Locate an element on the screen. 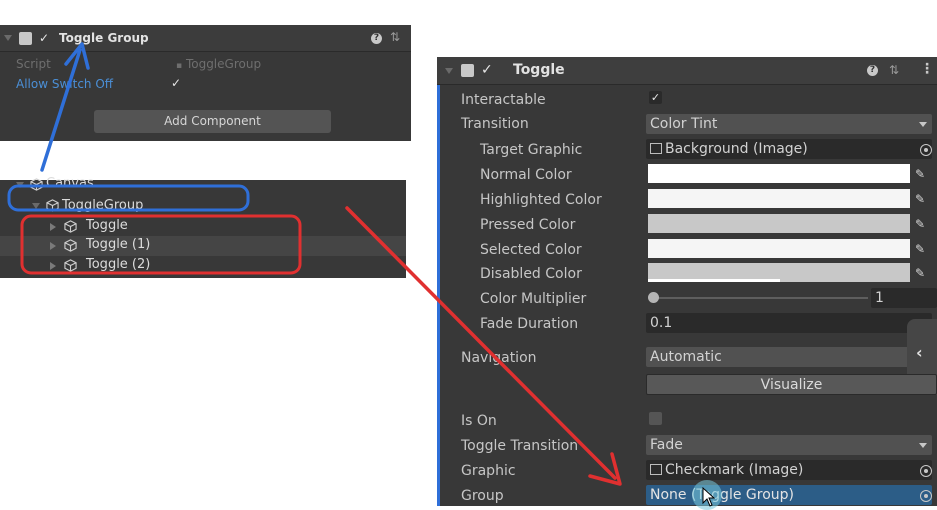 This screenshot has width=937, height=510. hierarchy-label: Toggle (1) is located at coordinates (118, 244).